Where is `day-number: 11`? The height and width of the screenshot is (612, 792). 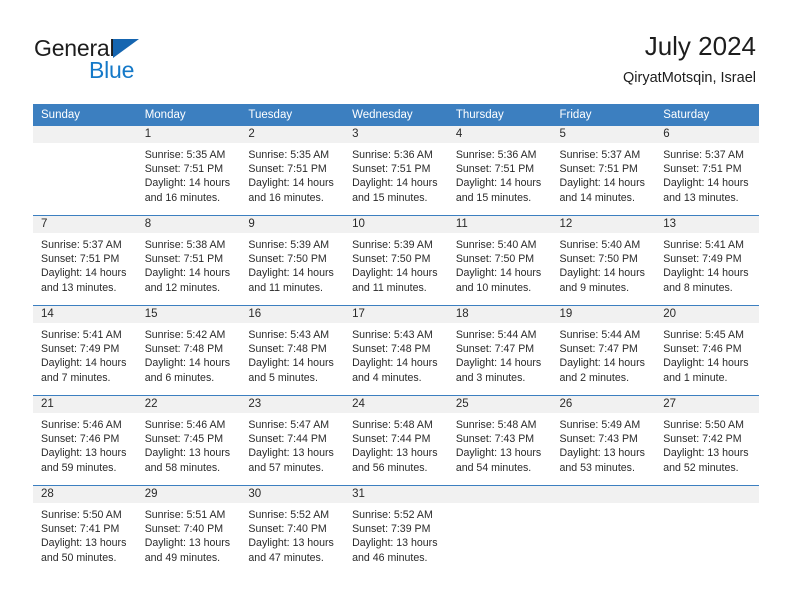 day-number: 11 is located at coordinates (499, 224).